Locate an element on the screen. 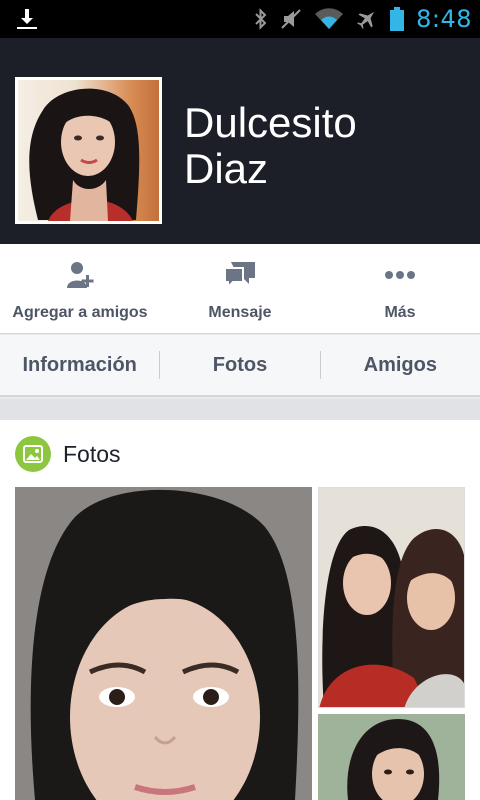 The width and height of the screenshot is (480, 800). add-friend-icon is located at coordinates (80, 275).